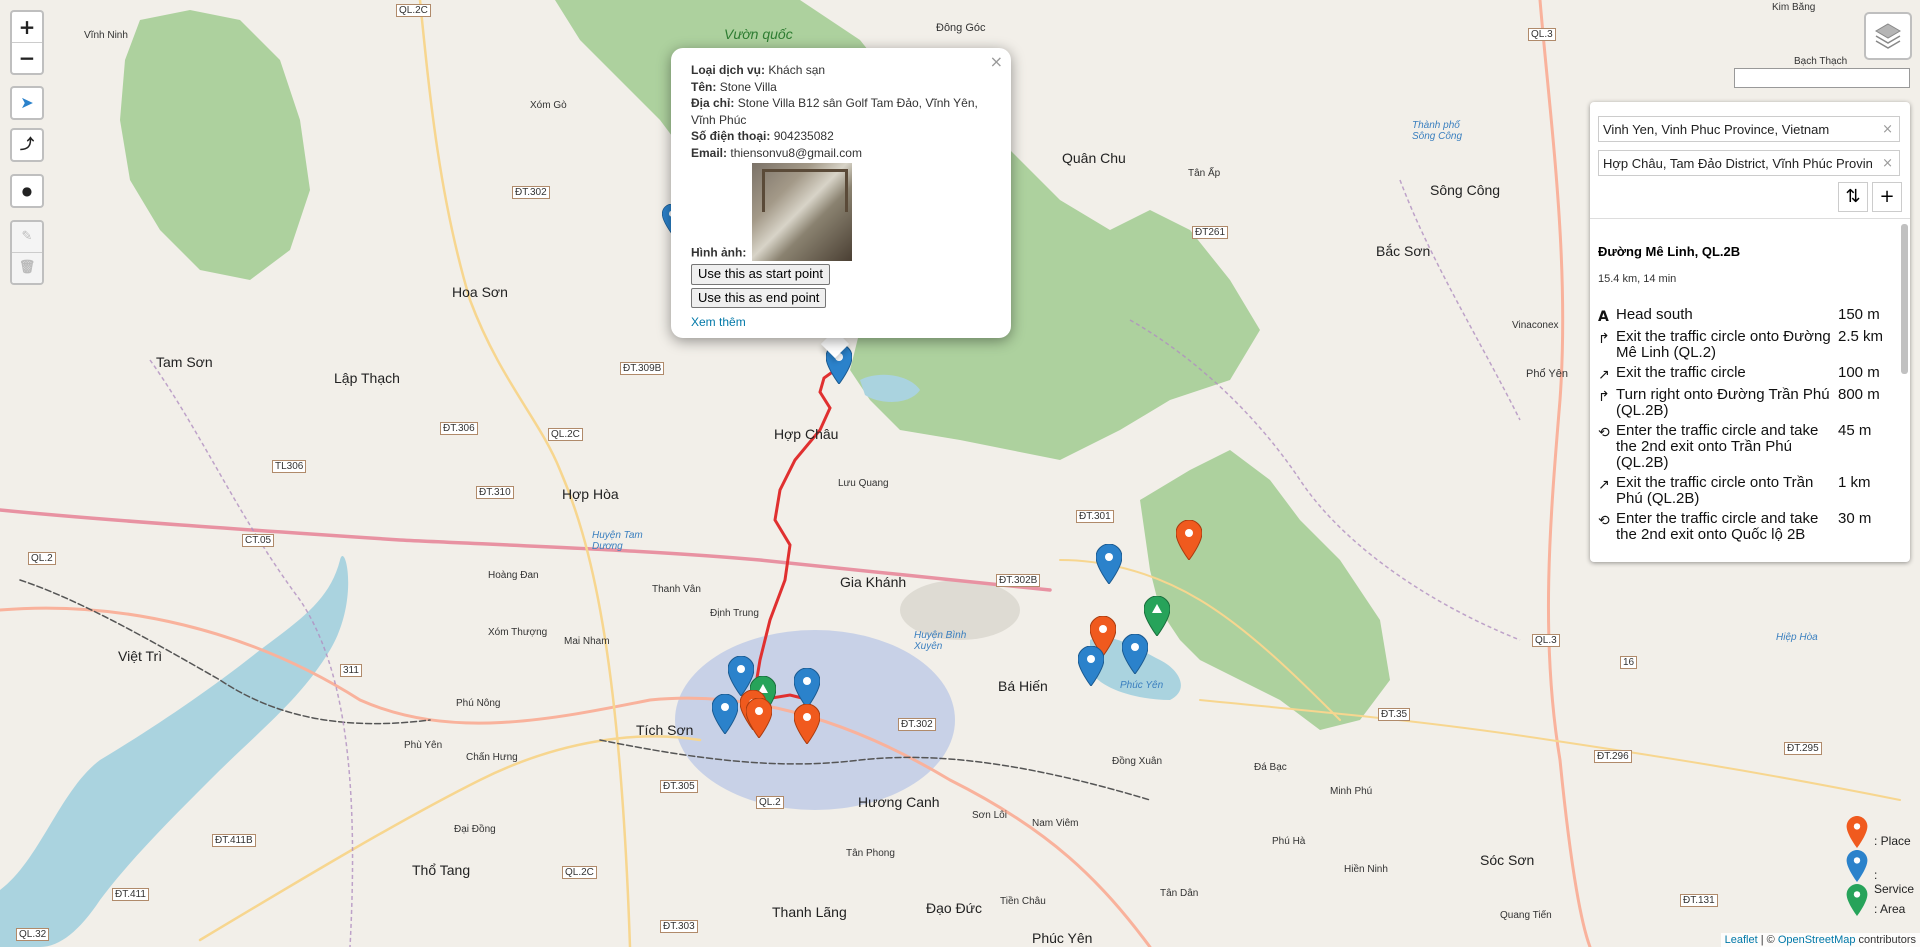 The height and width of the screenshot is (947, 1920). What do you see at coordinates (642, 368) in the screenshot?
I see `road-shield: ĐT.309B` at bounding box center [642, 368].